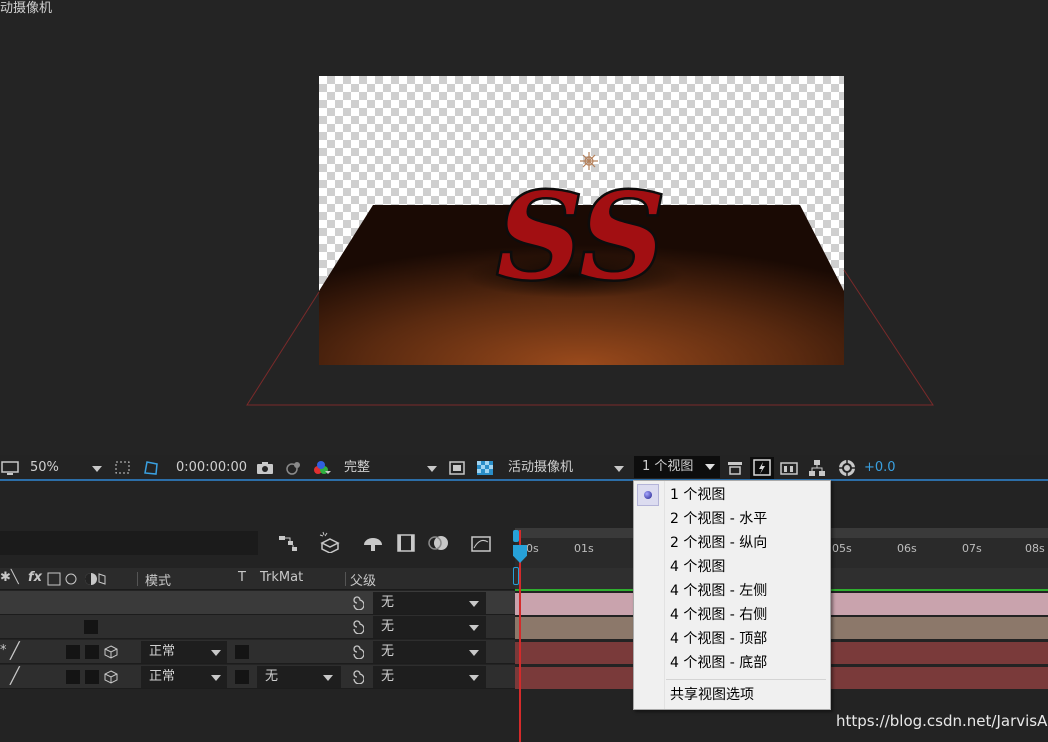 The height and width of the screenshot is (742, 1048). What do you see at coordinates (718, 639) in the screenshot?
I see `menu-item-4-views-top: 4 个视图 - 顶部` at bounding box center [718, 639].